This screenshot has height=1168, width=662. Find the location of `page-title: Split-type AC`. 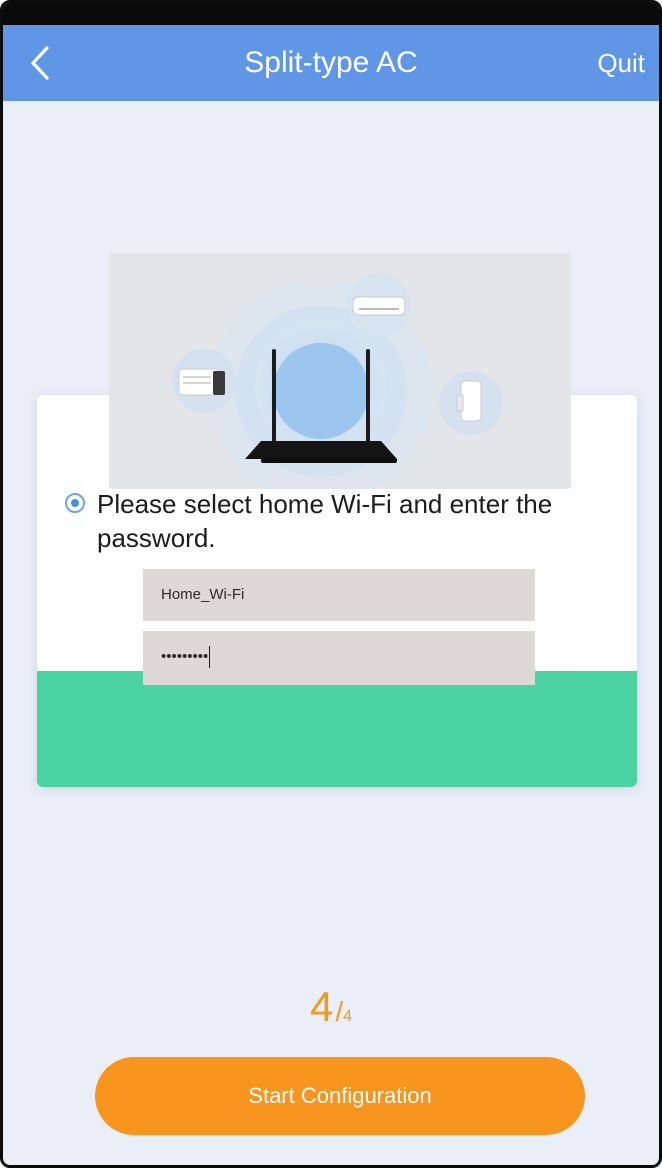

page-title: Split-type AC is located at coordinates (331, 62).